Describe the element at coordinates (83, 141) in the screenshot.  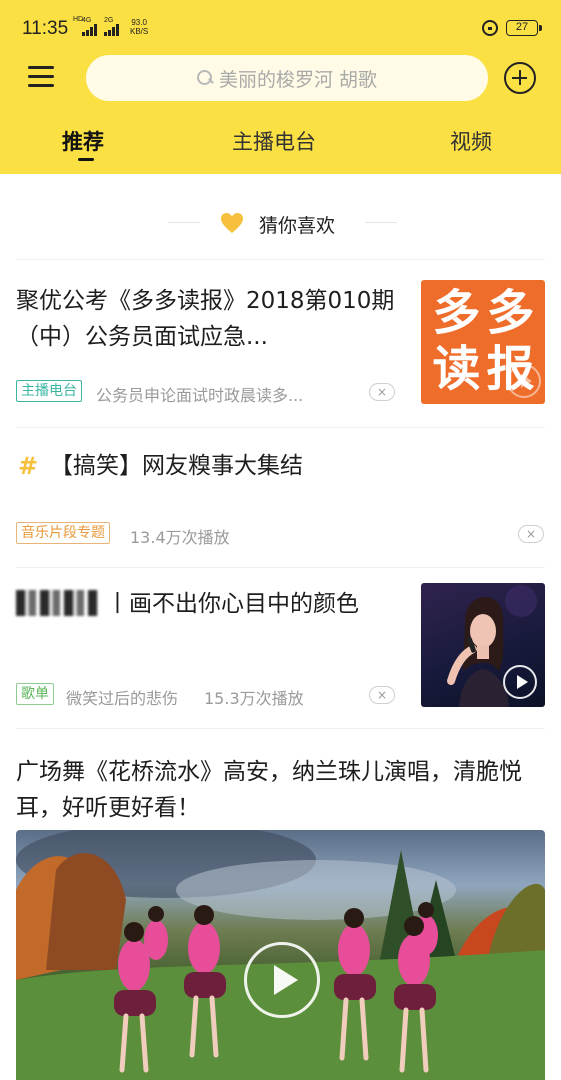
I see `tab-recommend: 推荐` at that location.